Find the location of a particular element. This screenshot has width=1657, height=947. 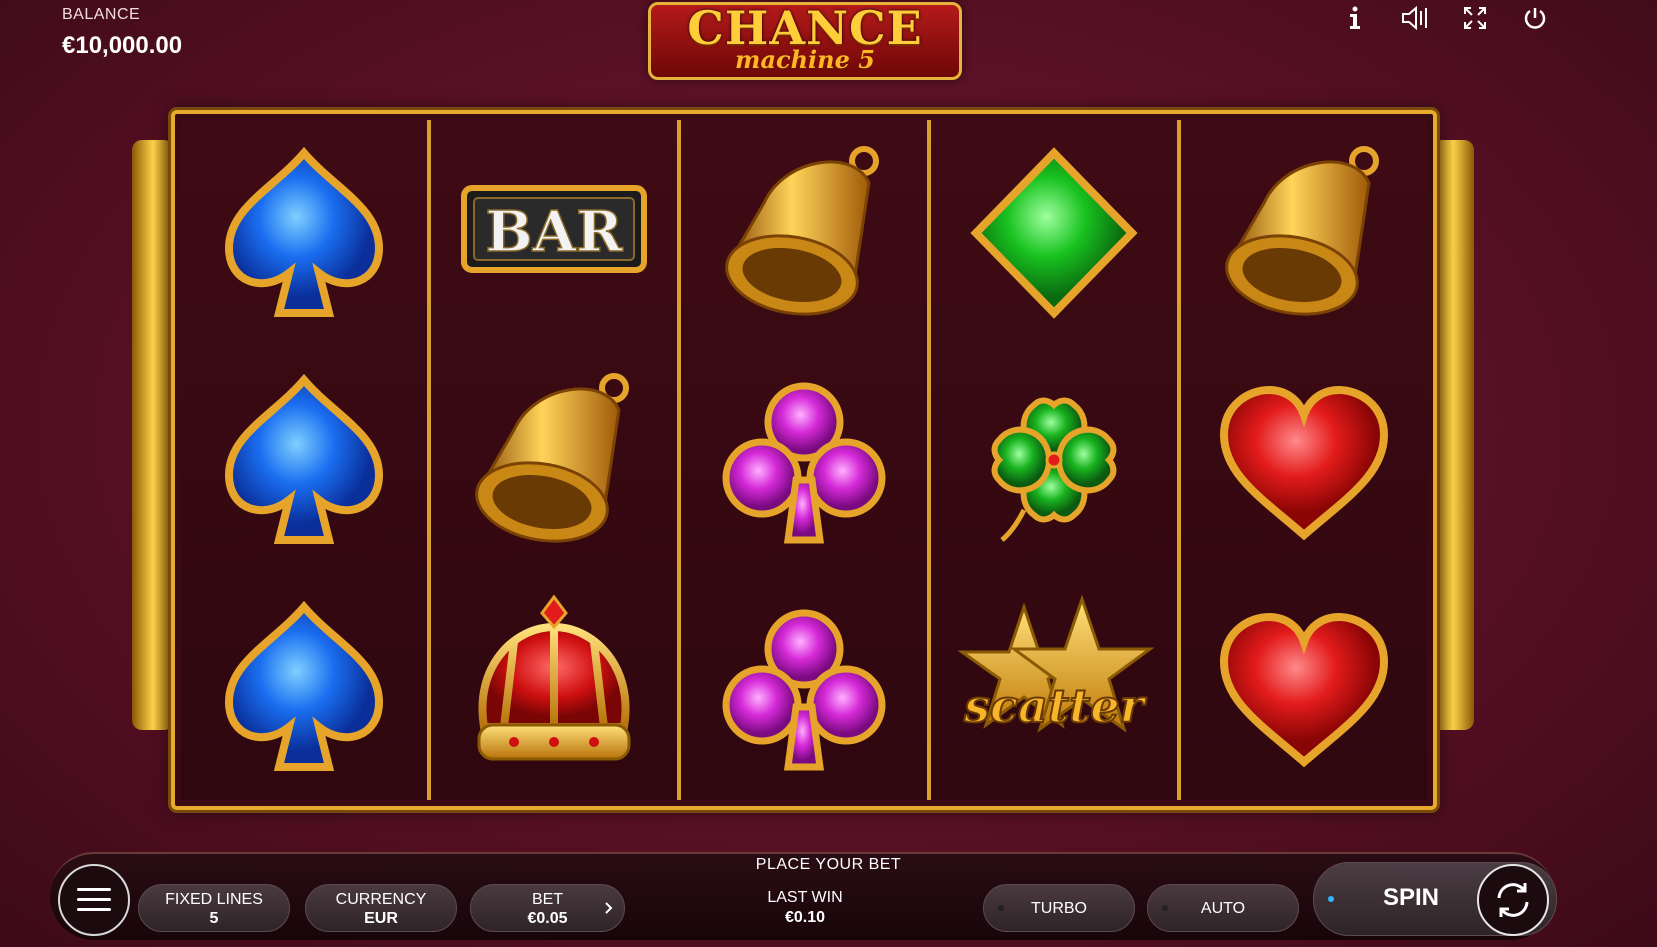

symbol-crown is located at coordinates (554, 686).